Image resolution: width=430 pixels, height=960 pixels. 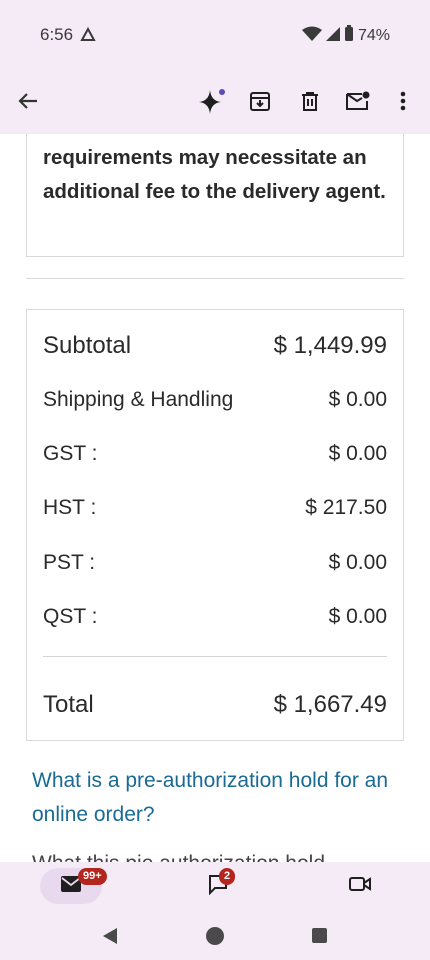 What do you see at coordinates (403, 101) in the screenshot?
I see `more-vert-icon` at bounding box center [403, 101].